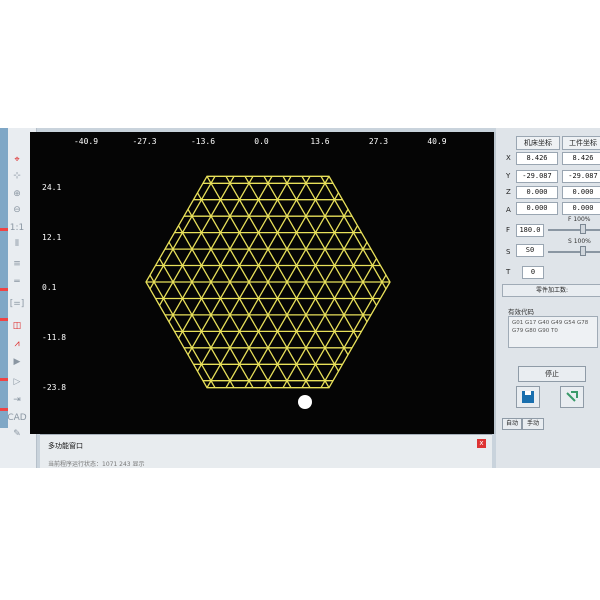 This screenshot has height=600, width=600. What do you see at coordinates (512, 424) in the screenshot?
I see `tab-auto: 自动` at bounding box center [512, 424].